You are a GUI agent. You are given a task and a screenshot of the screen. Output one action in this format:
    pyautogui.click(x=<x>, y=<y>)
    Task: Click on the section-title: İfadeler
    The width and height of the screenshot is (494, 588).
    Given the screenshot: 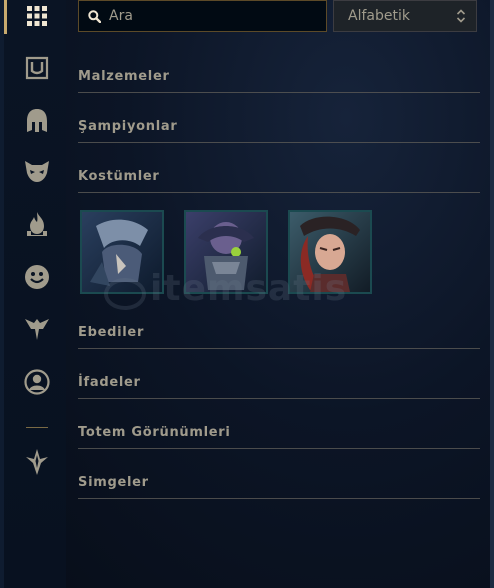 What is the action you would take?
    pyautogui.click(x=109, y=382)
    